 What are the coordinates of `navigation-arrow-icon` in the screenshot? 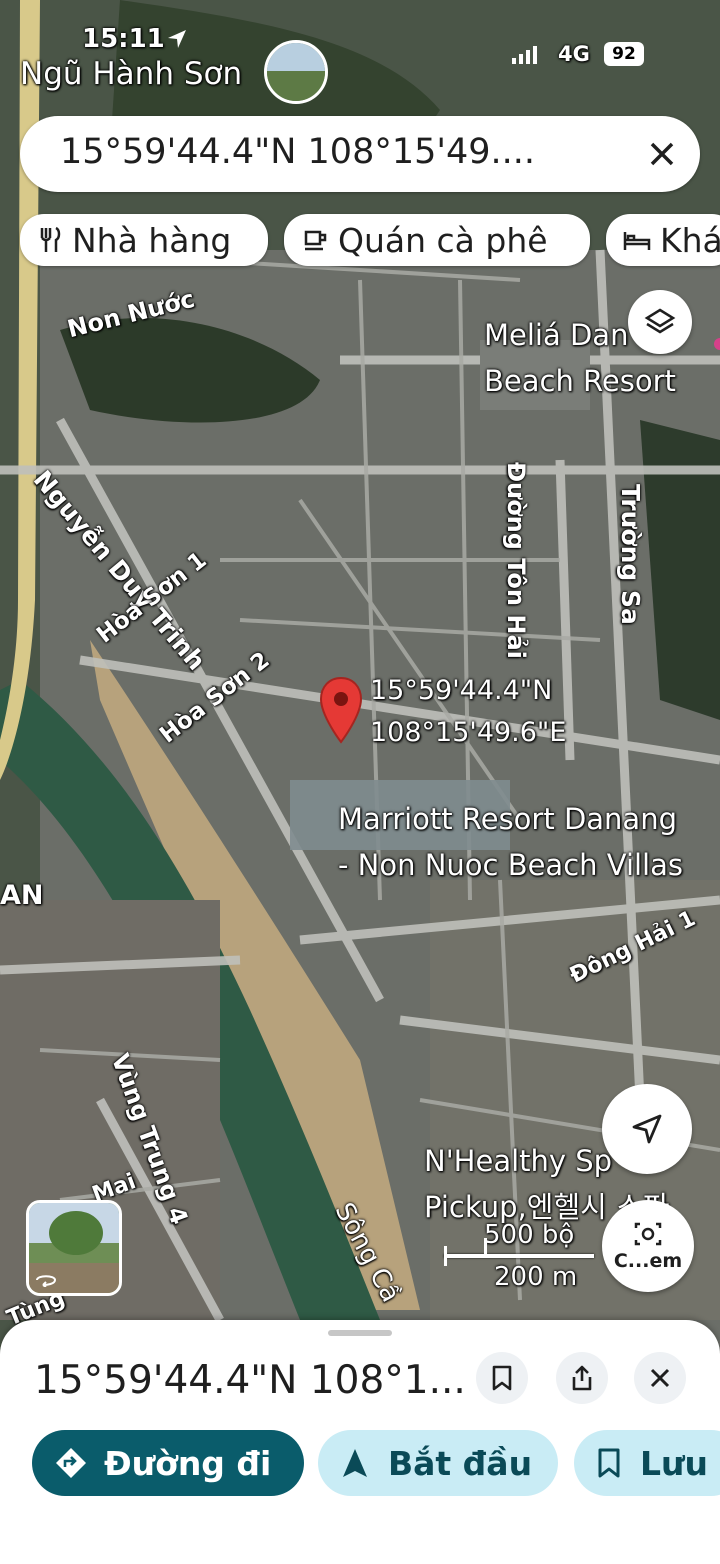 It's located at (647, 1129).